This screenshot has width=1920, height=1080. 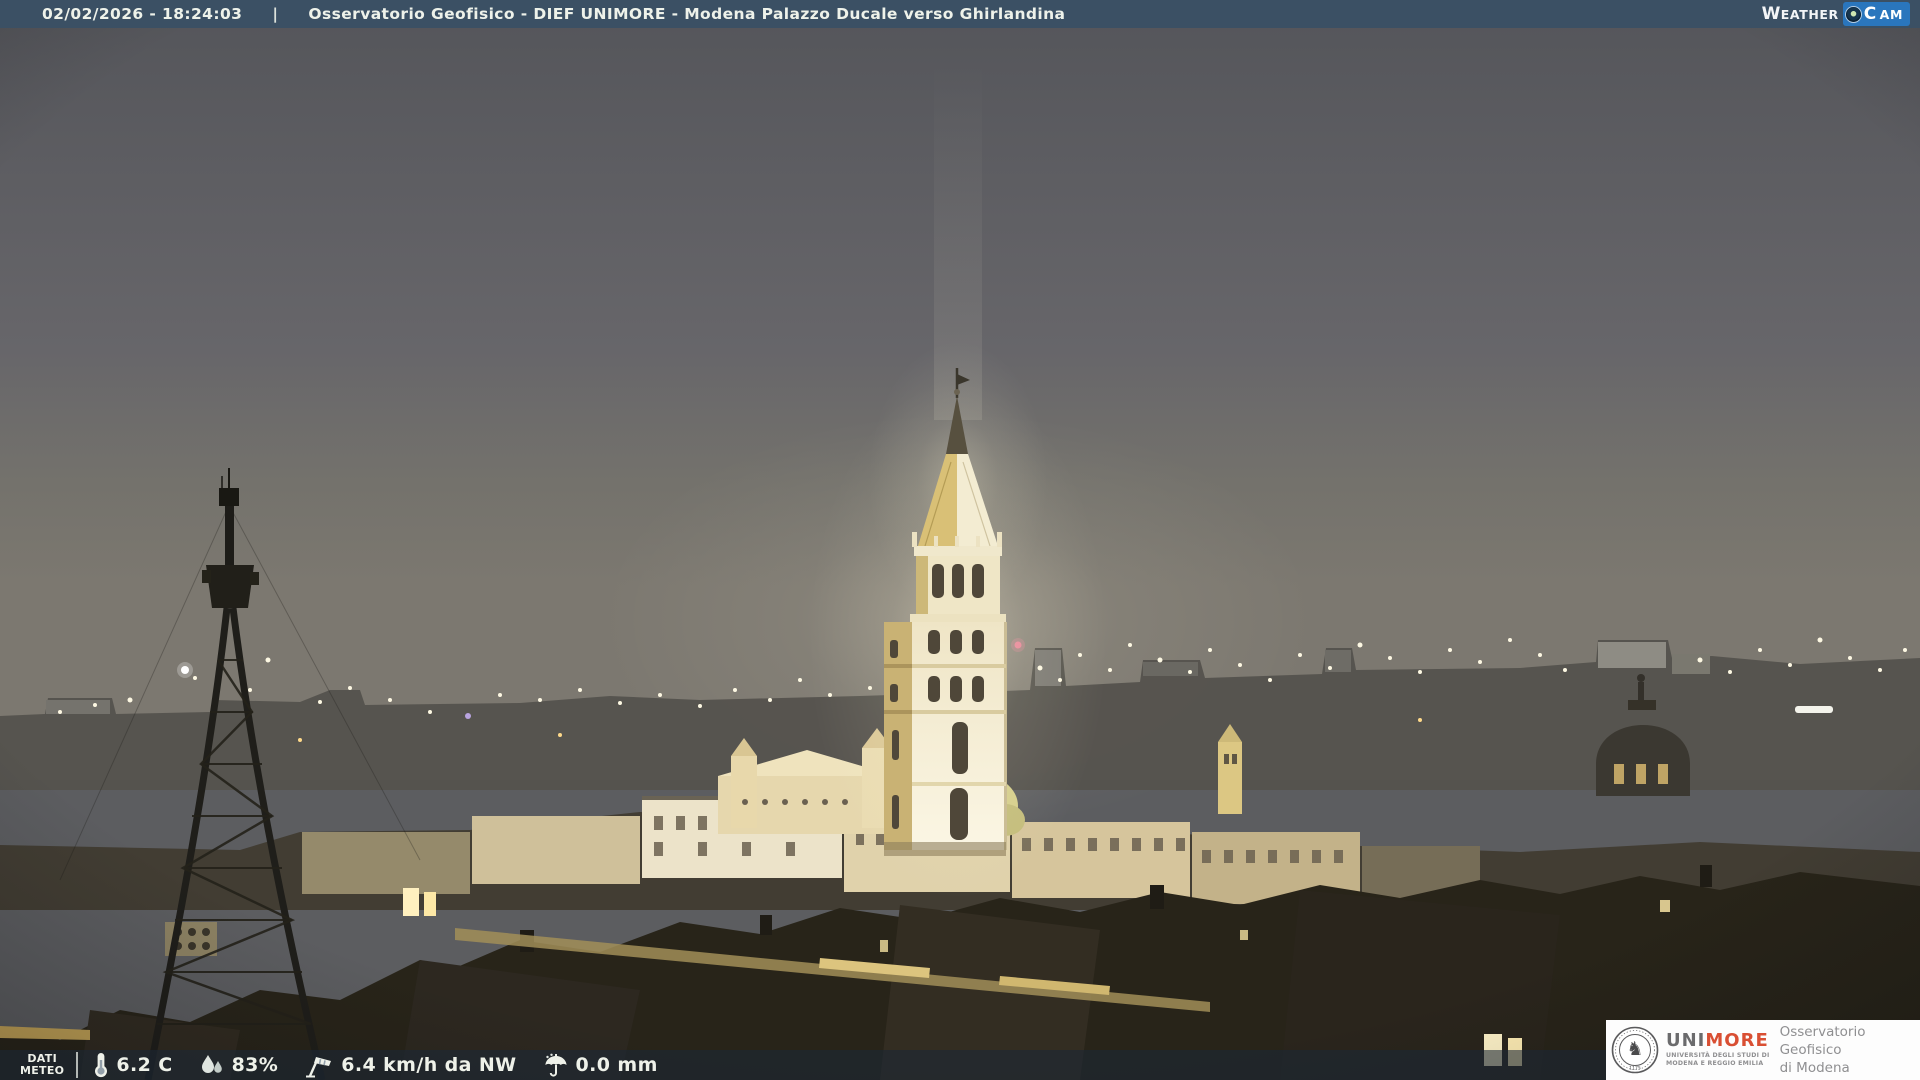 I want to click on camera-lens-icon, so click(x=1853, y=14).